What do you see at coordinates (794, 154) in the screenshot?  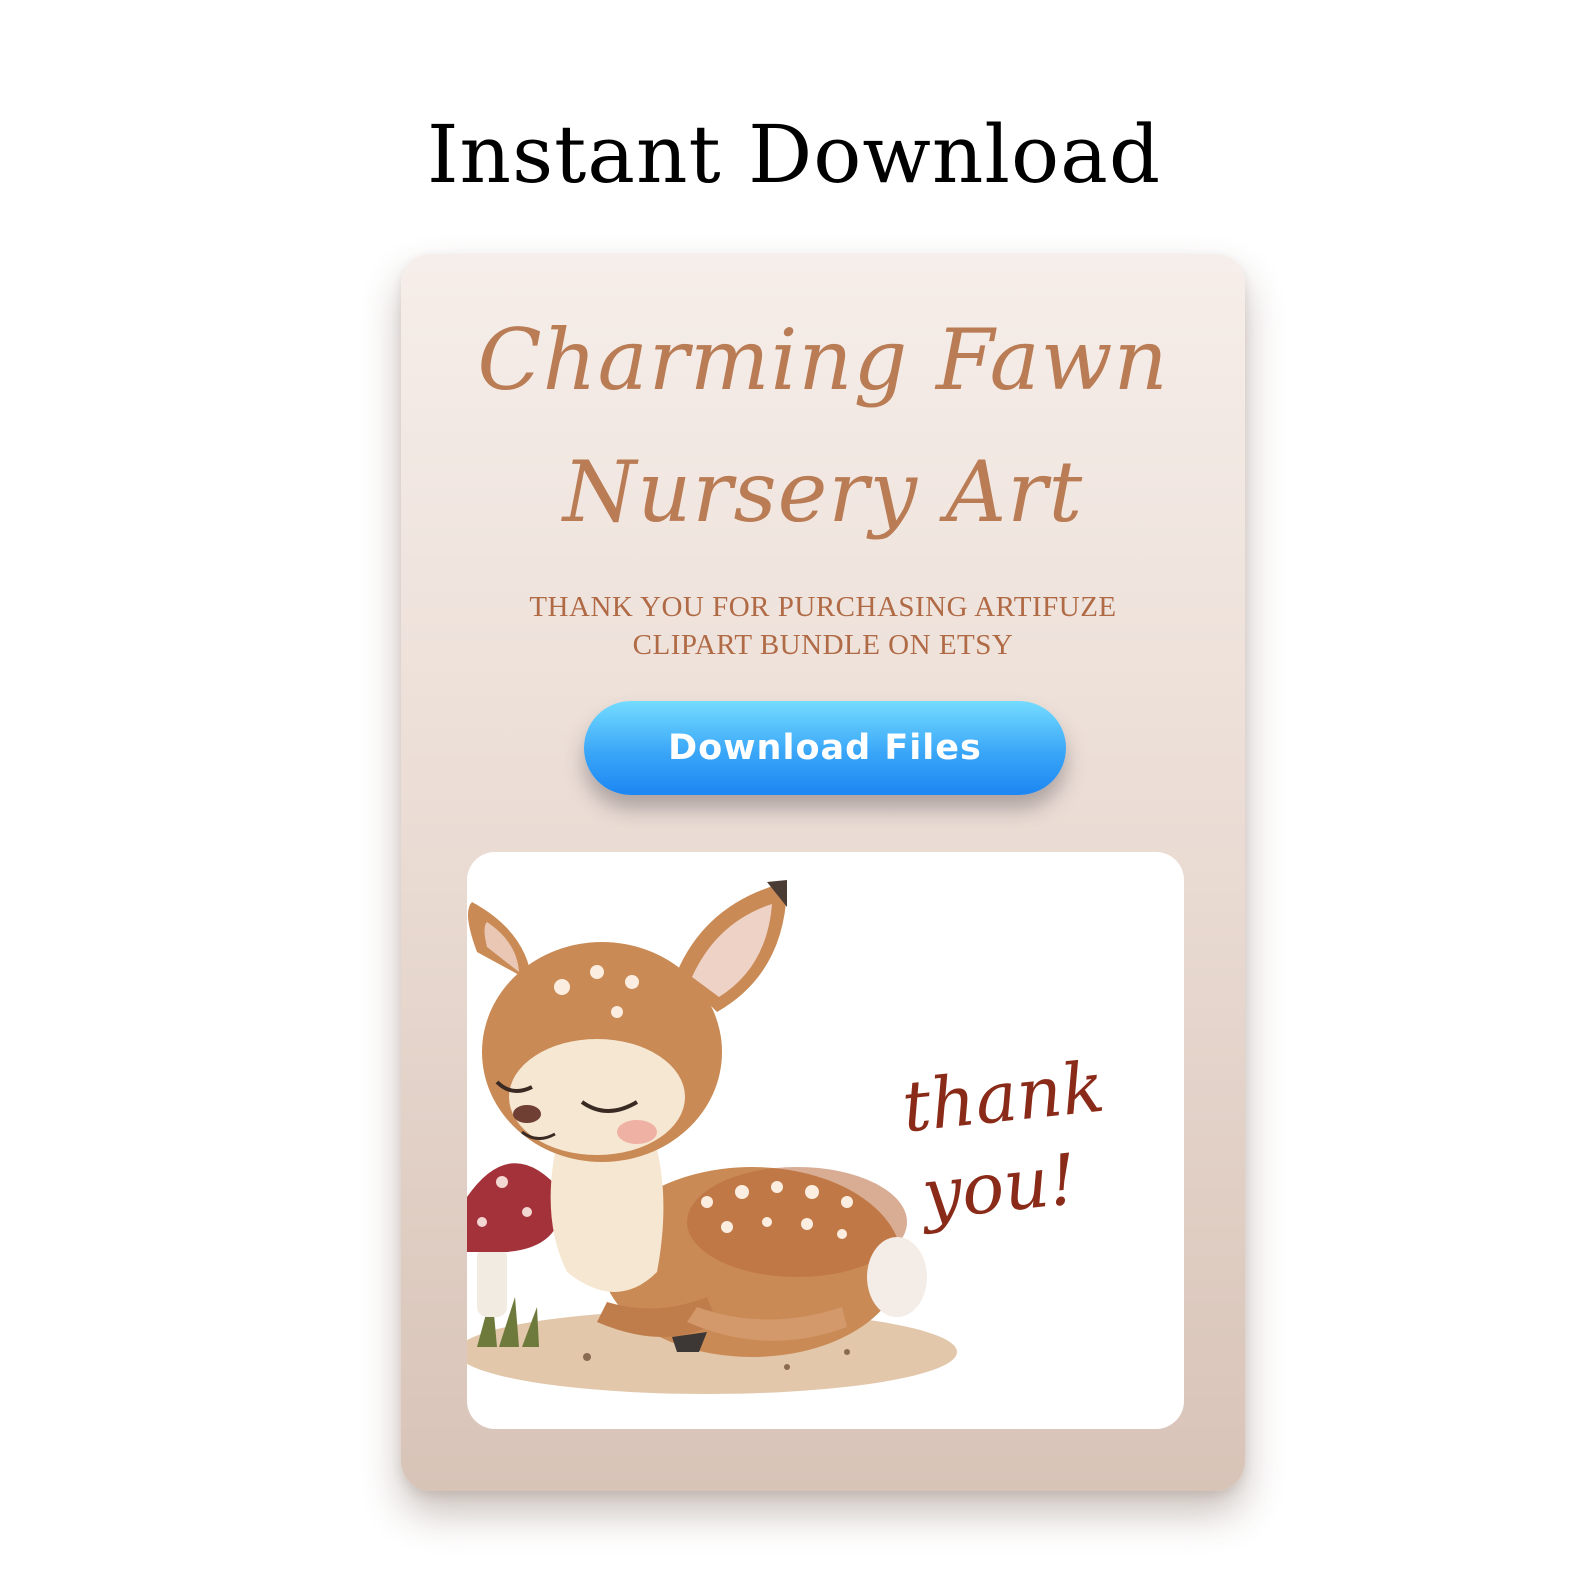 I see `page-heading: Instant Download` at bounding box center [794, 154].